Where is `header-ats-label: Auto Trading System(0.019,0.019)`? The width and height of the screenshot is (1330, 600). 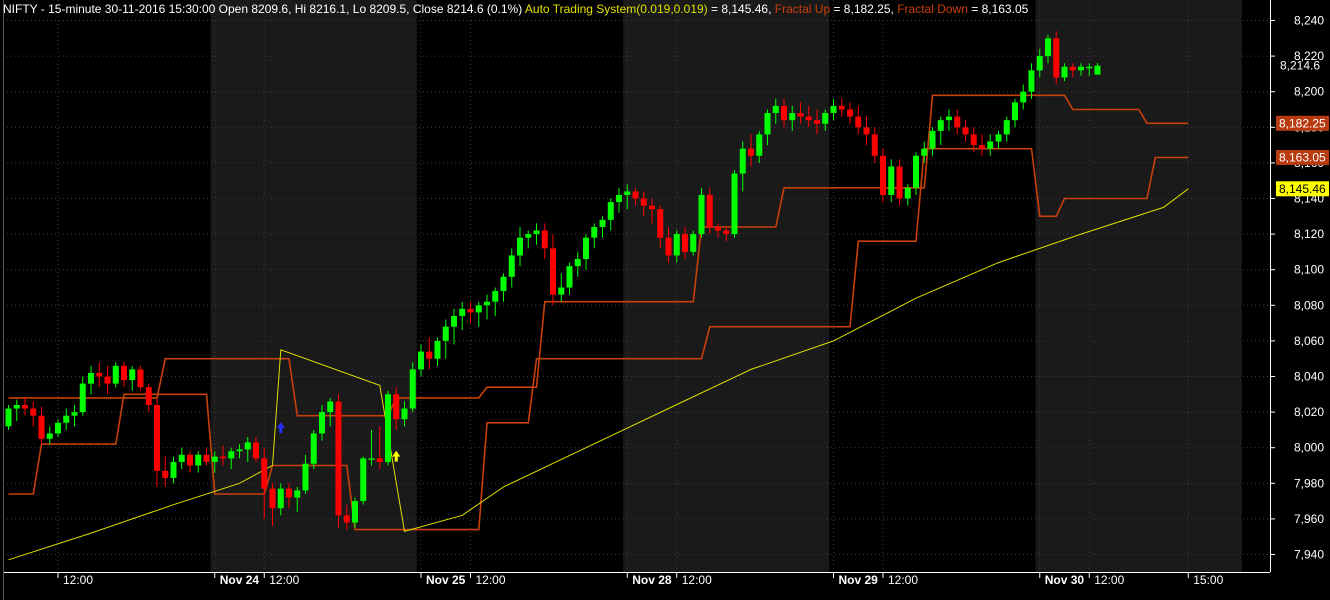
header-ats-label: Auto Trading System(0.019,0.019) is located at coordinates (616, 9).